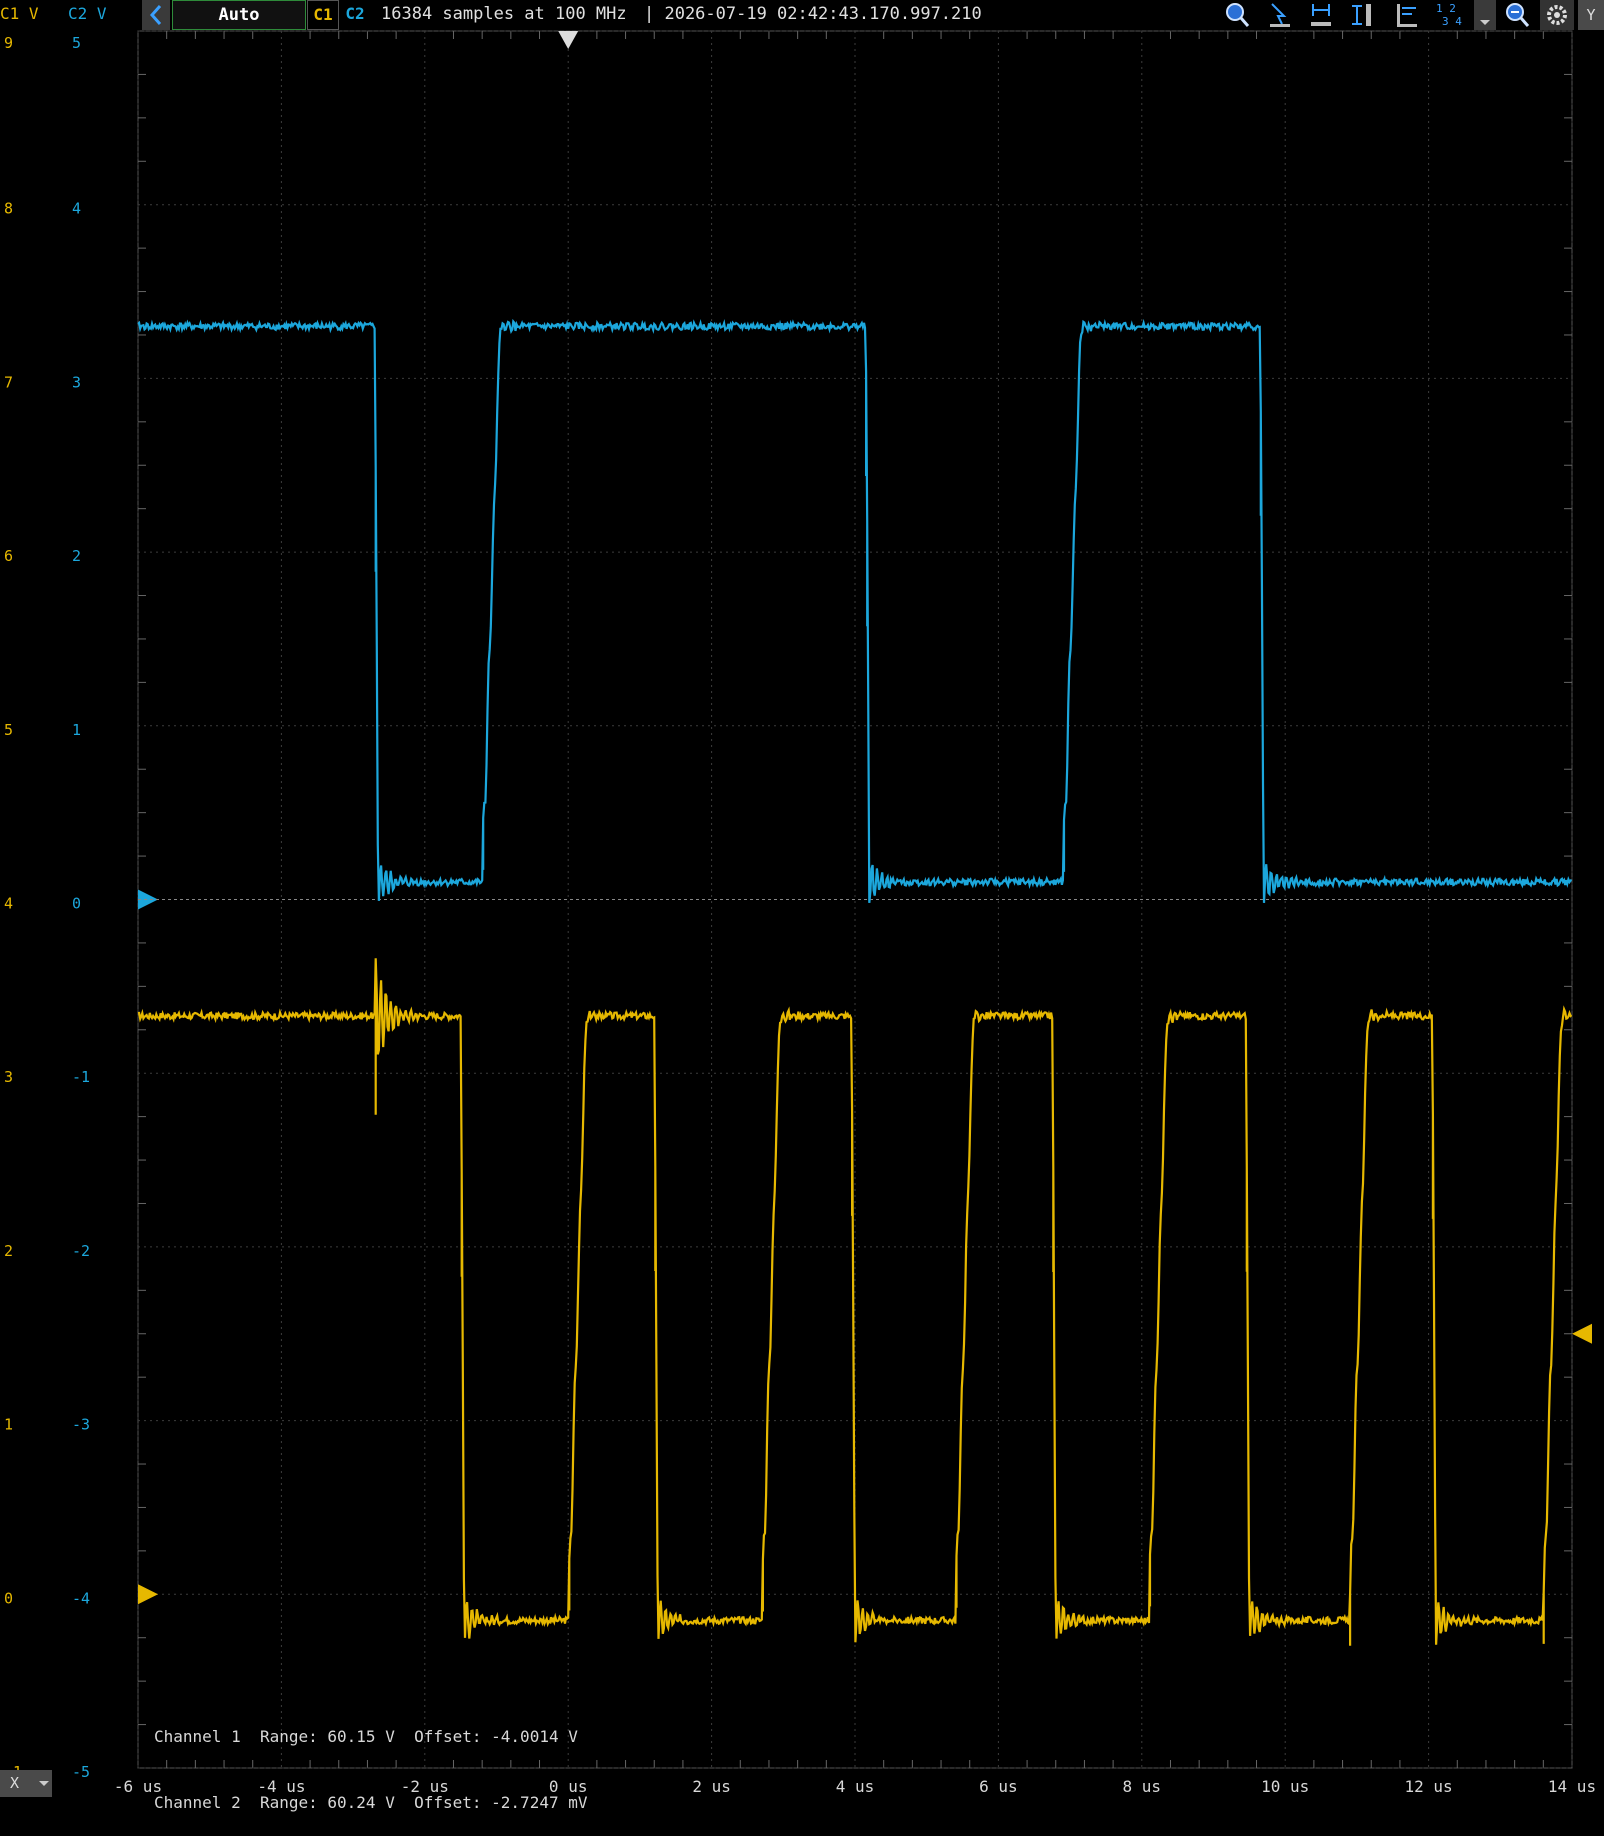 The width and height of the screenshot is (1604, 1836). I want to click on x-axis-selector: X, so click(26, 1783).